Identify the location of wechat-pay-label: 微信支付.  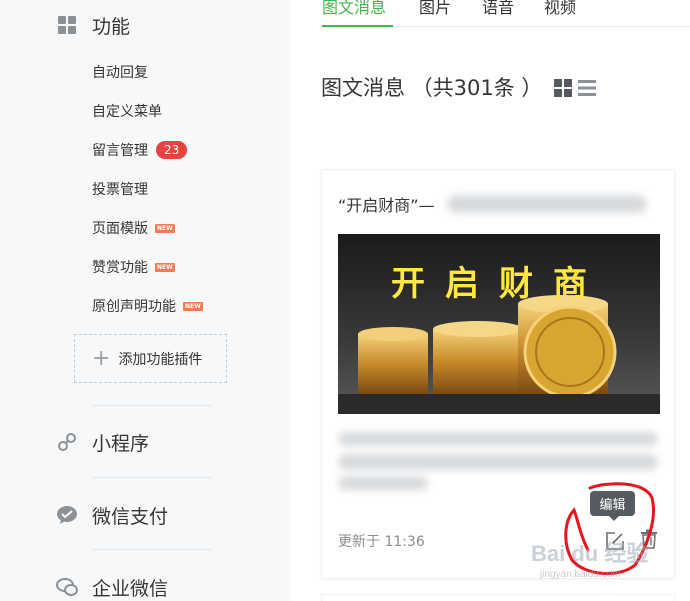
(130, 516).